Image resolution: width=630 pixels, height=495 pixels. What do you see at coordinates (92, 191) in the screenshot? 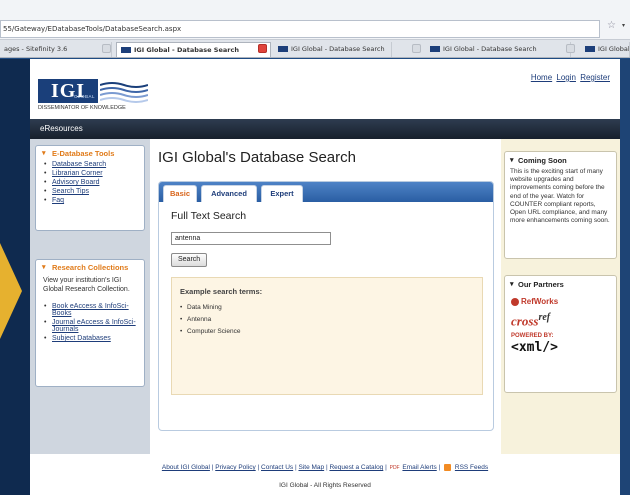
I see `sidebar-item-search-tips: Search Tips` at bounding box center [92, 191].